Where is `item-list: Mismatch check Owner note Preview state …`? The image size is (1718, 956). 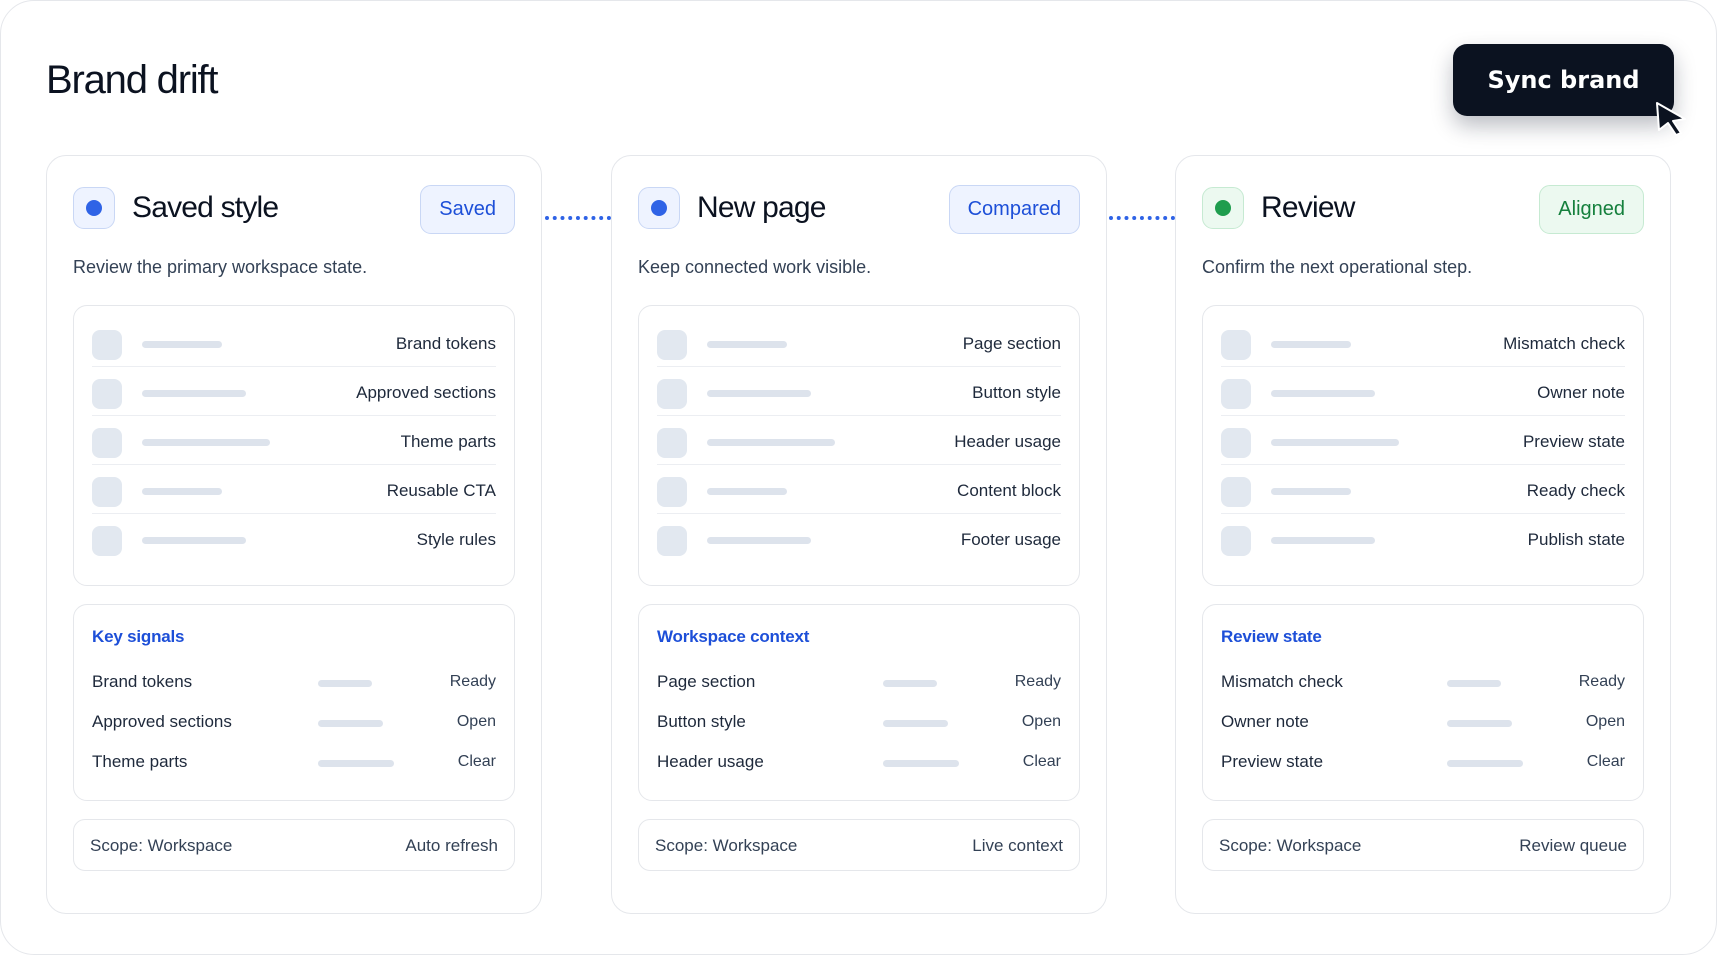
item-list: Mismatch check Owner note Preview state … is located at coordinates (1423, 445).